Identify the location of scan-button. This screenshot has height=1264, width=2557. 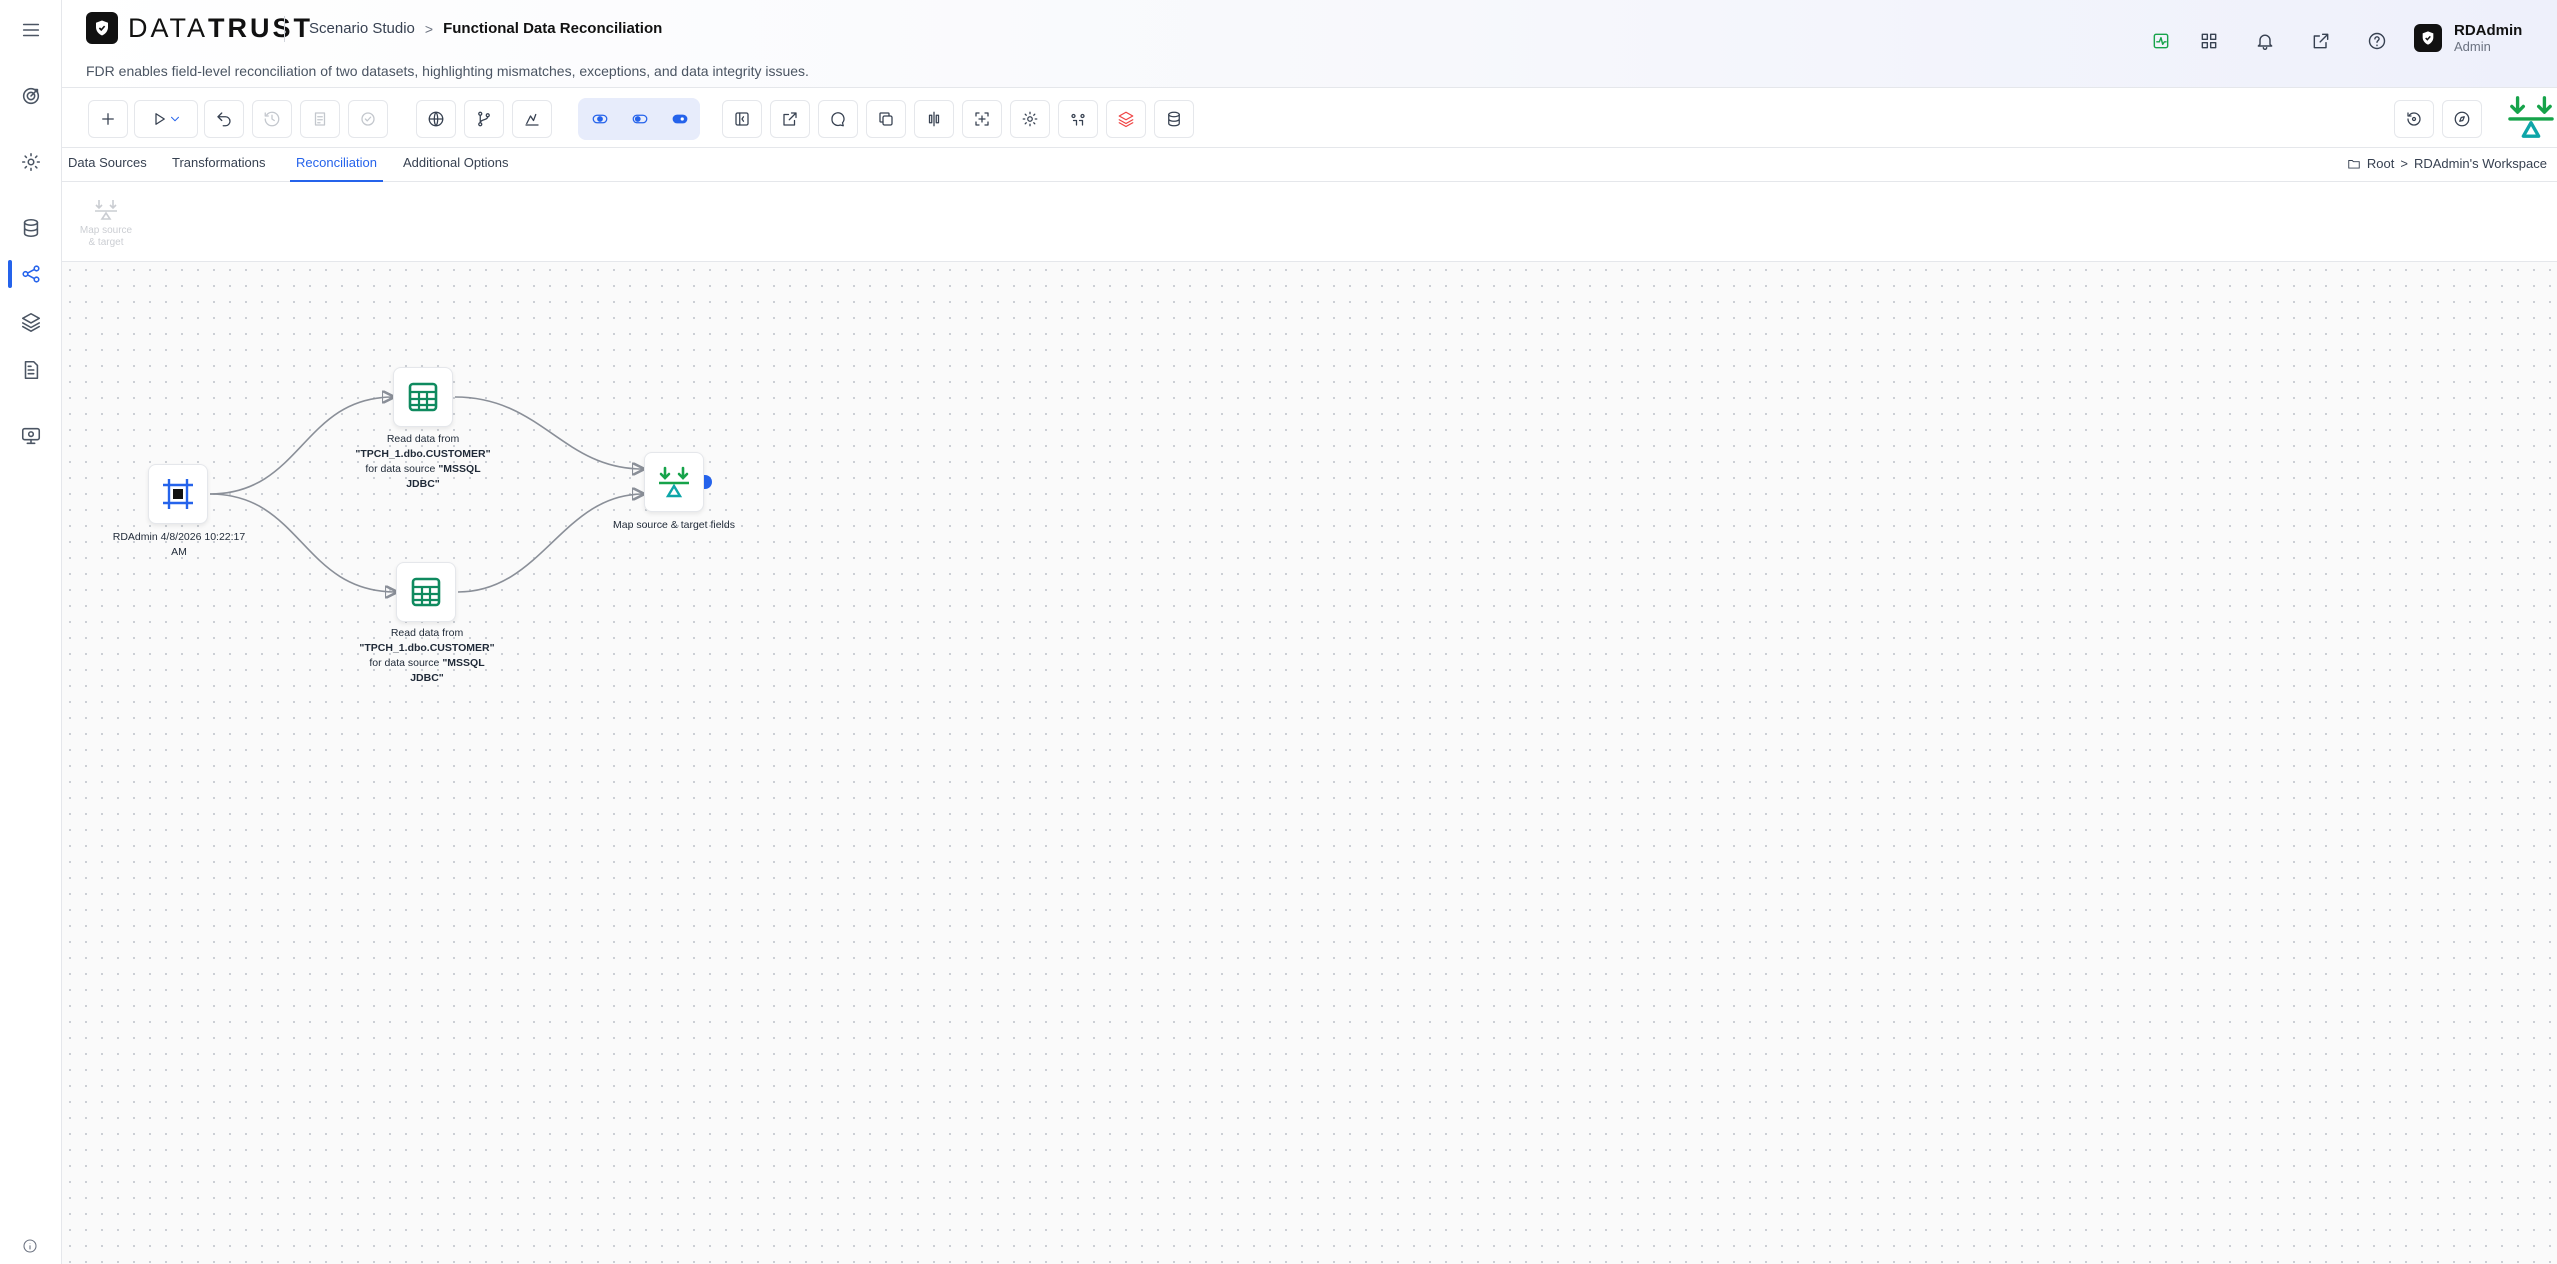
(982, 119).